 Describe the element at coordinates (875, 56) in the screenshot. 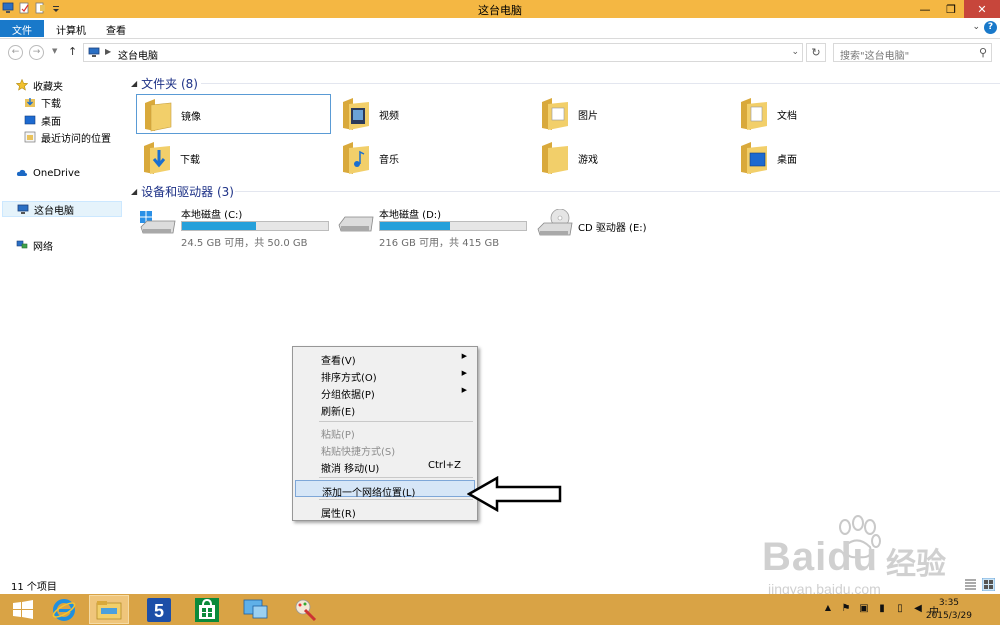

I see `search-placeholder: 搜索"这台电脑"` at that location.